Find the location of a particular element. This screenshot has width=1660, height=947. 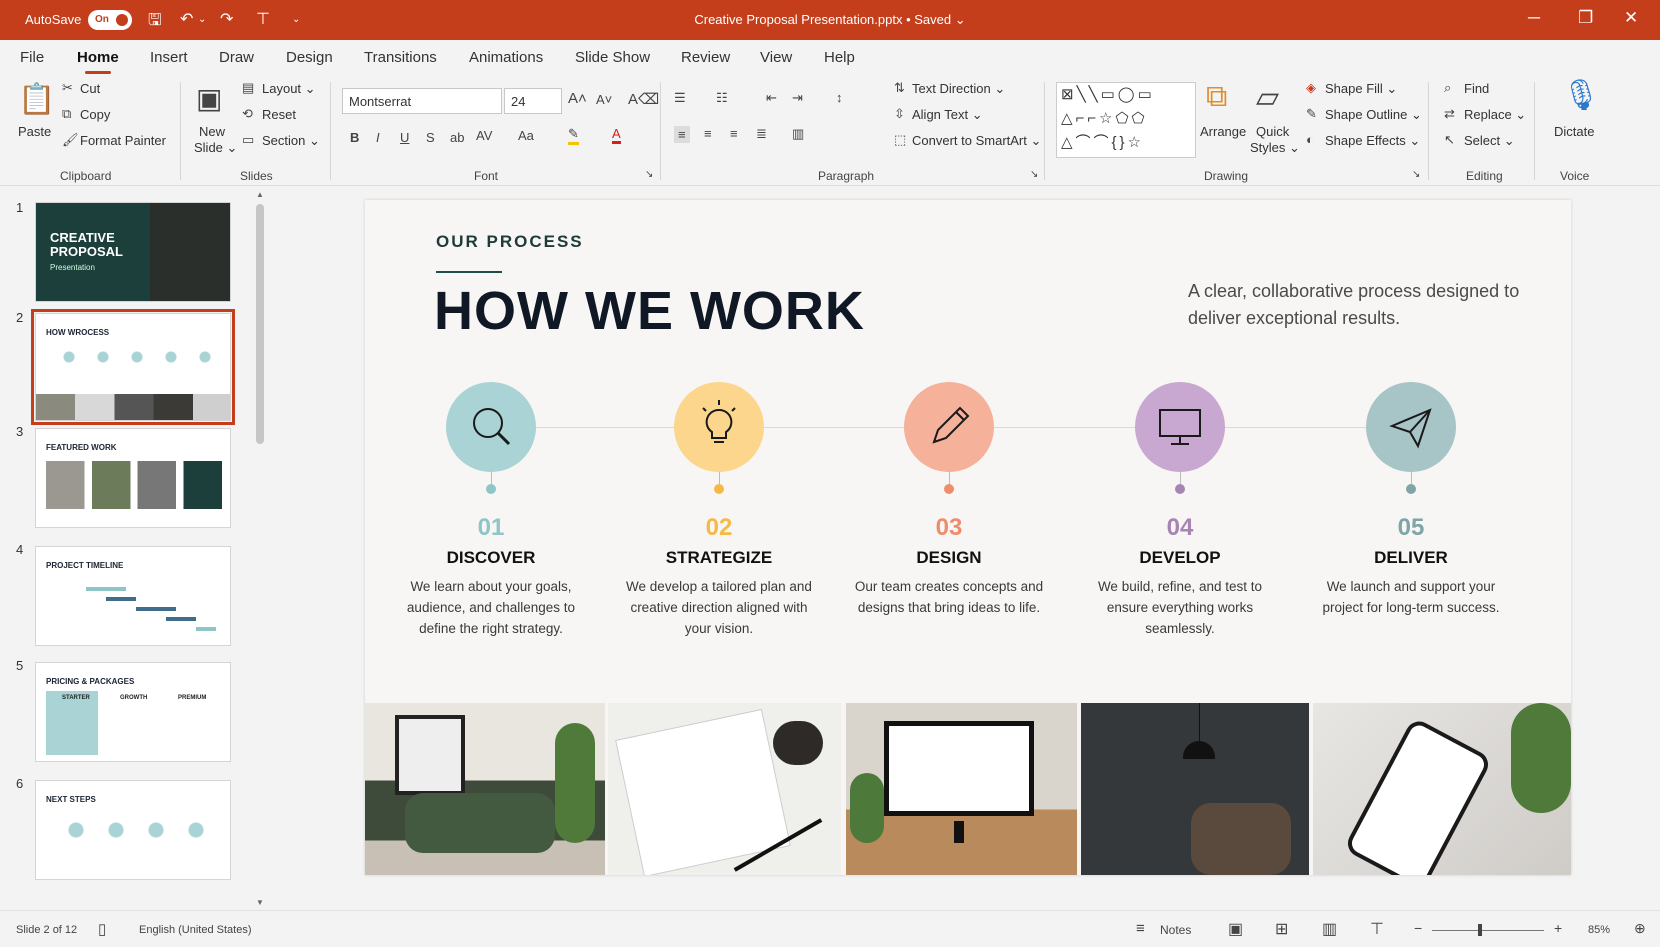

zoom-slider-thumb is located at coordinates (1480, 930).